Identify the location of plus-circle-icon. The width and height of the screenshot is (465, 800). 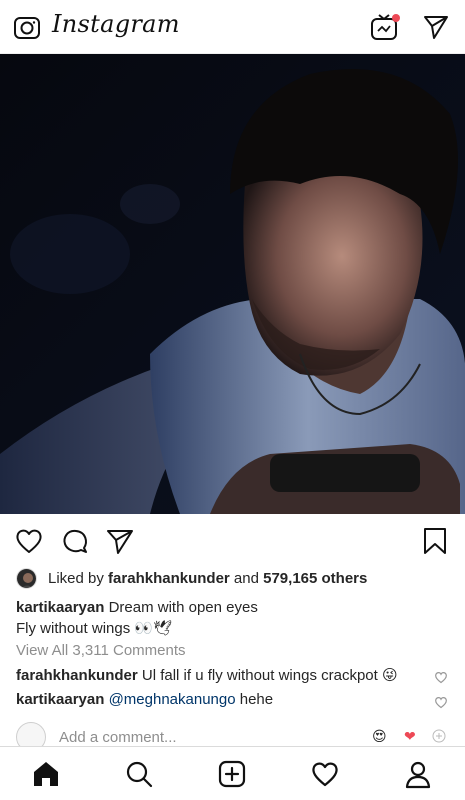
(439, 736).